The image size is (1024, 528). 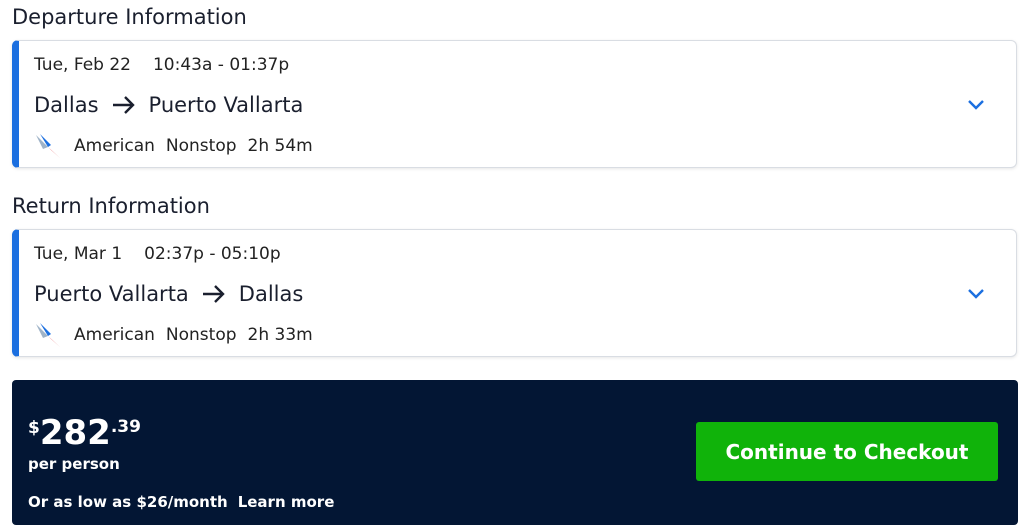 What do you see at coordinates (221, 65) in the screenshot?
I see `departure-time: 10:43a - 01:37p` at bounding box center [221, 65].